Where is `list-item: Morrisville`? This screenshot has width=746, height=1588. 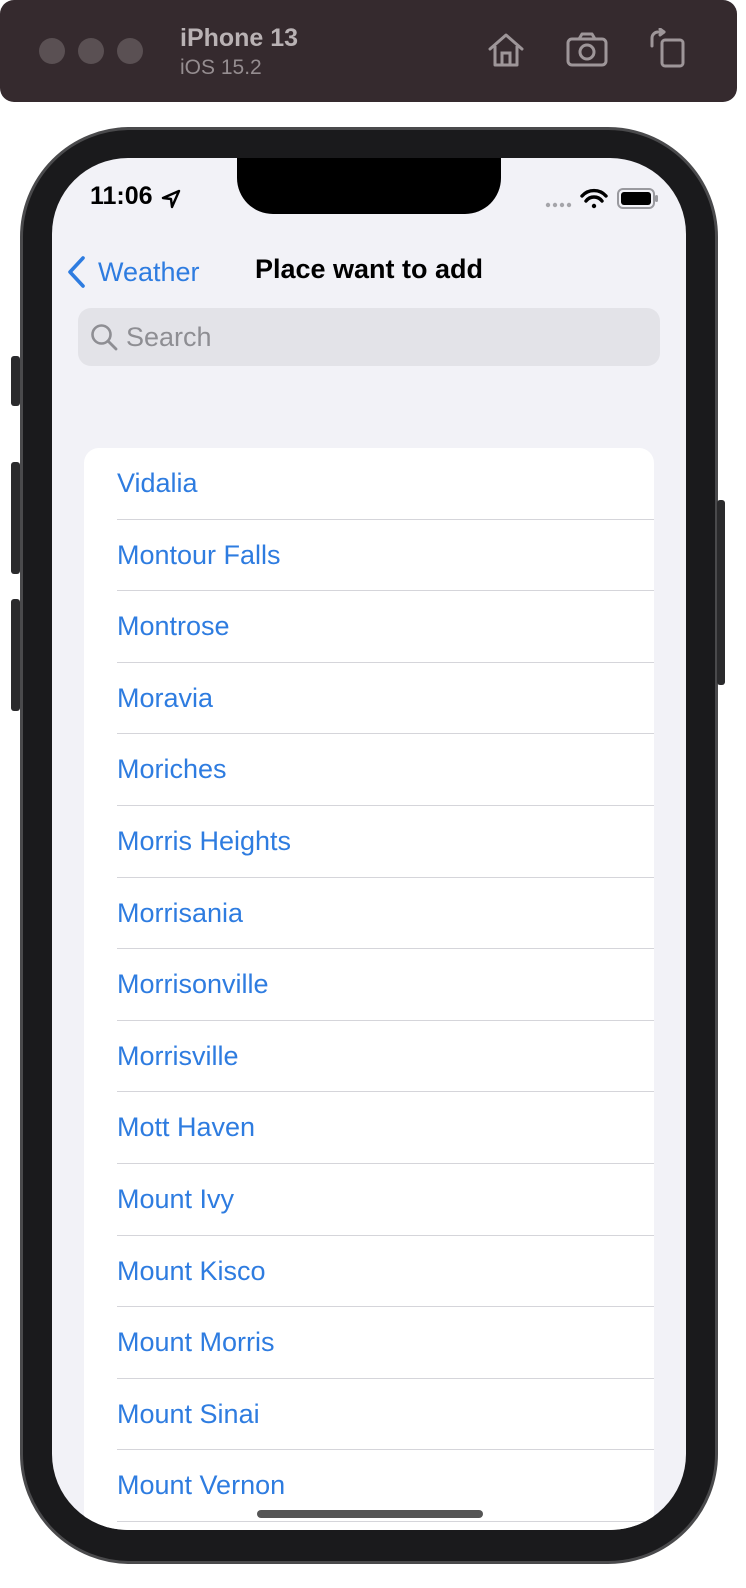
list-item: Morrisville is located at coordinates (369, 1057).